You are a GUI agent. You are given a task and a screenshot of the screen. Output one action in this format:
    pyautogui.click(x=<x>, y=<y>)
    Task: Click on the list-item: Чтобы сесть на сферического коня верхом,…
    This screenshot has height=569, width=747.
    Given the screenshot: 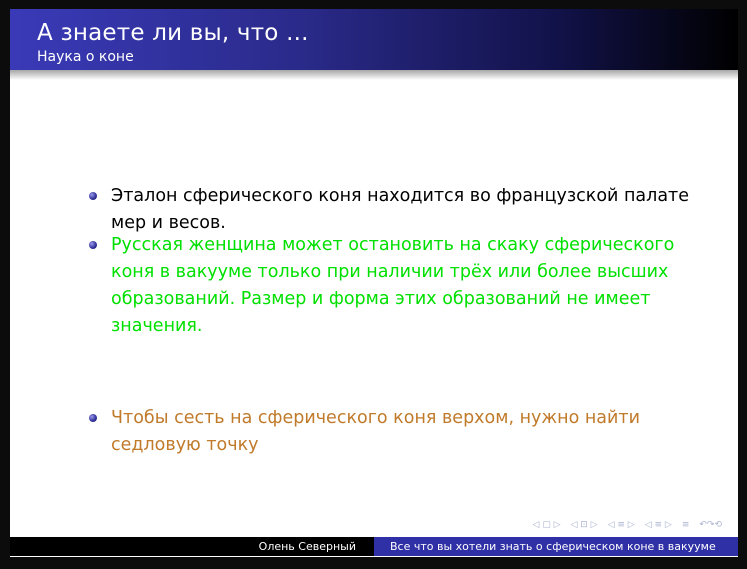 What is the action you would take?
    pyautogui.click(x=389, y=432)
    